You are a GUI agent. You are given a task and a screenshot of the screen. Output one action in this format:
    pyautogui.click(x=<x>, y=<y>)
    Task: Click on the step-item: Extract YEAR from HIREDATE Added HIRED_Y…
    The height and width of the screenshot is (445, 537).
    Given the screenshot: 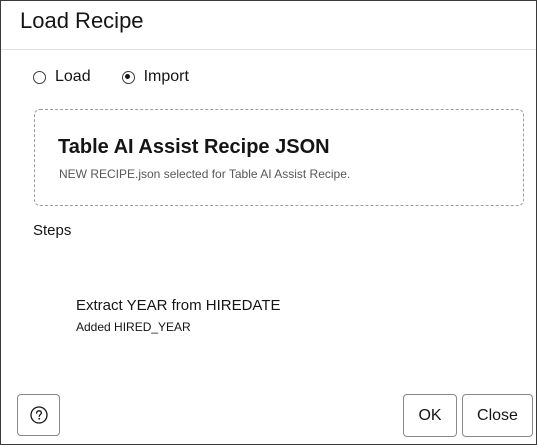 What is the action you would take?
    pyautogui.click(x=178, y=315)
    